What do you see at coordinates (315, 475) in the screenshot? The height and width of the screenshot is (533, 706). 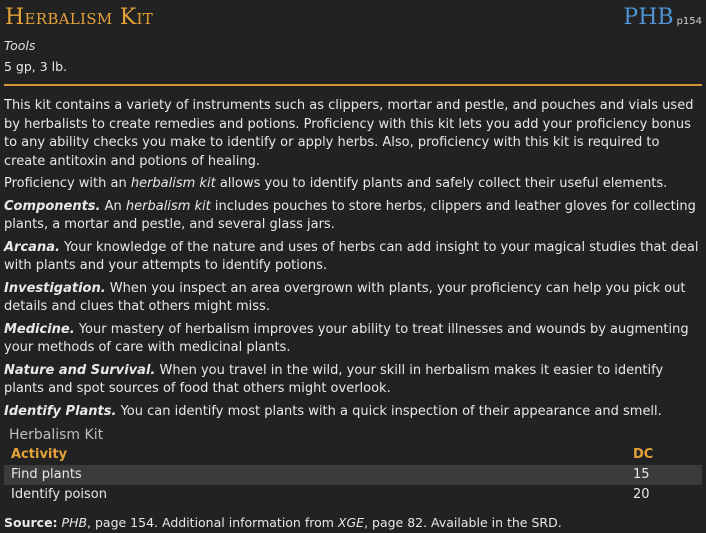 I see `table-cell-activity: Find plants` at bounding box center [315, 475].